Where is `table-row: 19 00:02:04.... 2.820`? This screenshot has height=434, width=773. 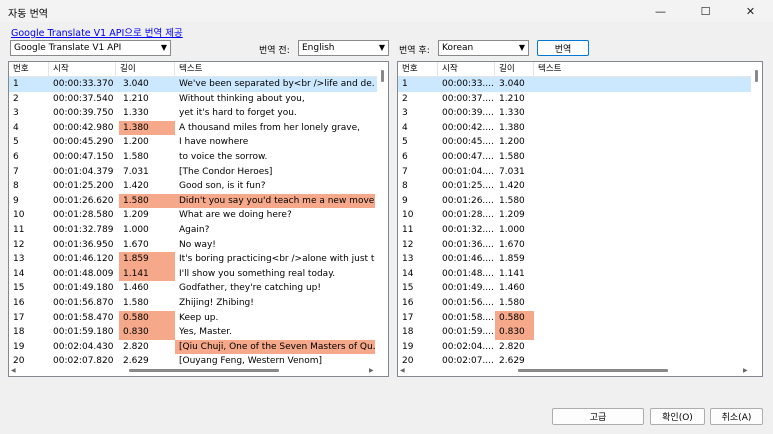
table-row: 19 00:02:04.... 2.820 is located at coordinates (574, 347).